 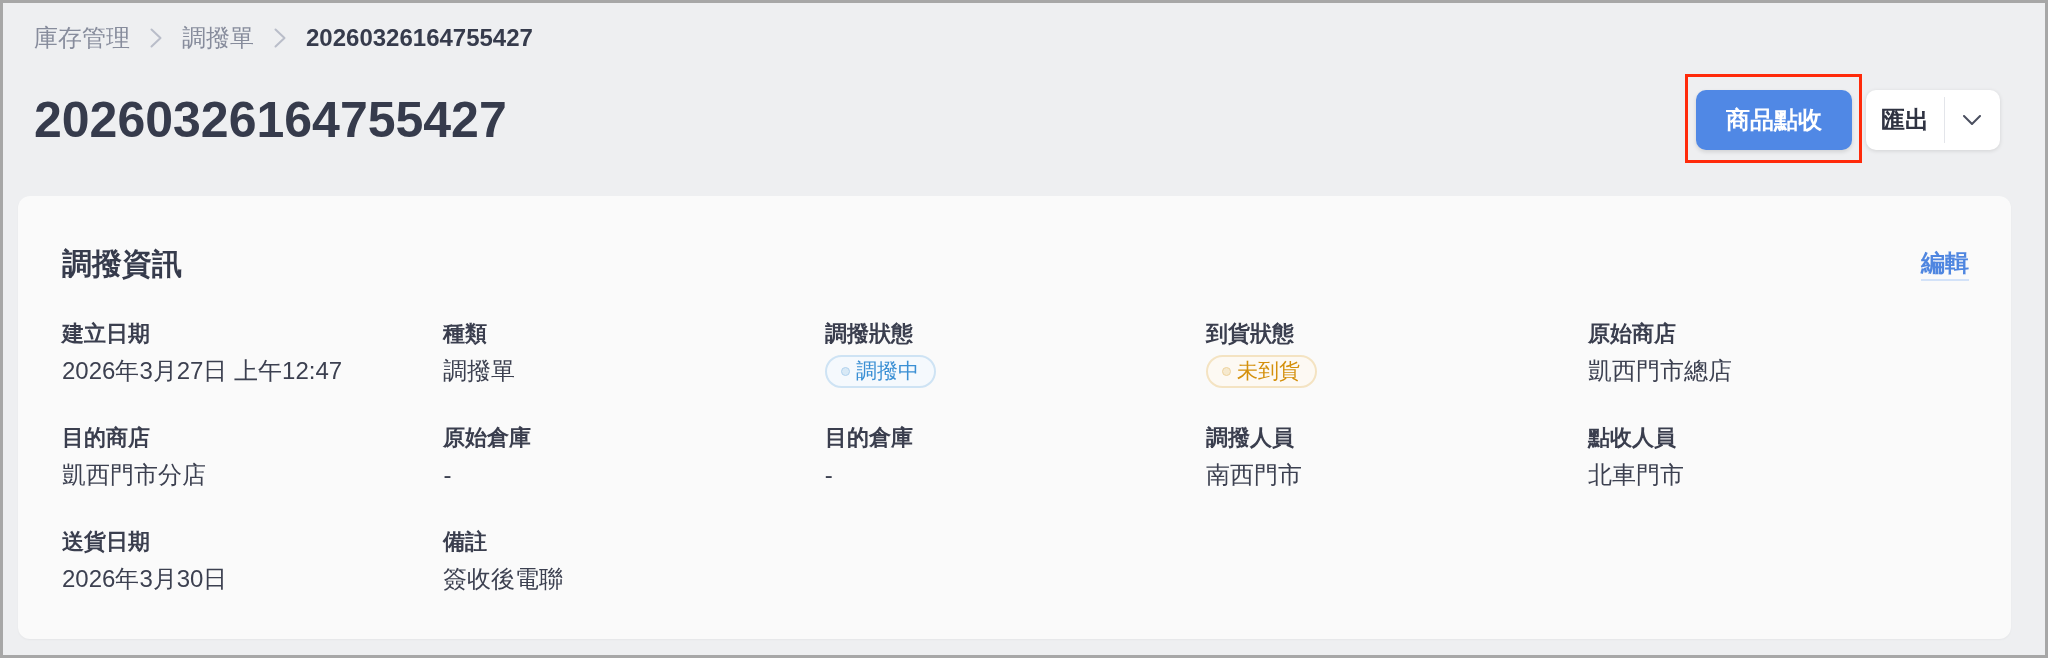 What do you see at coordinates (1972, 120) in the screenshot?
I see `chevron-down-icon` at bounding box center [1972, 120].